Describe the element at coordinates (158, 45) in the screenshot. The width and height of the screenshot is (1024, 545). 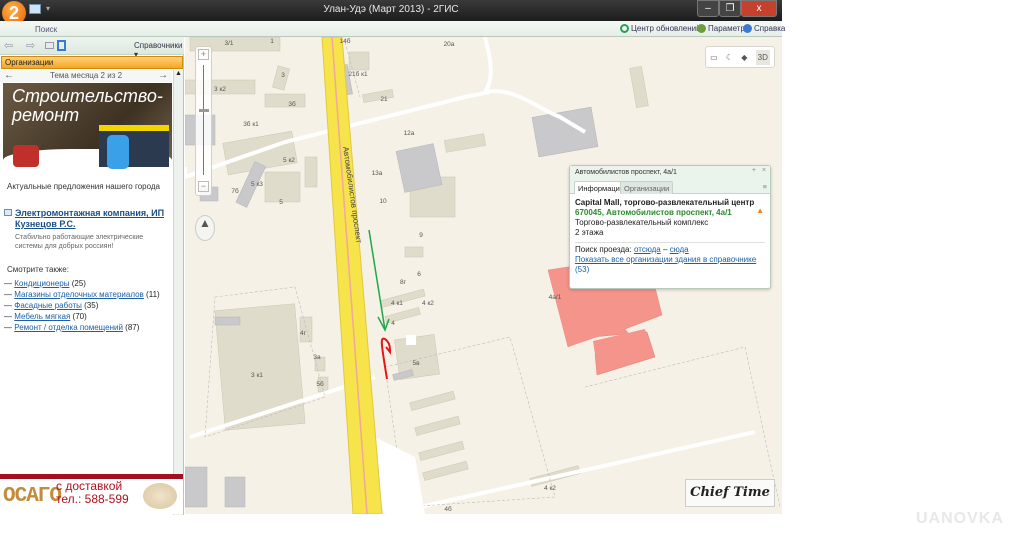
I see `directories-label: Справочники` at that location.